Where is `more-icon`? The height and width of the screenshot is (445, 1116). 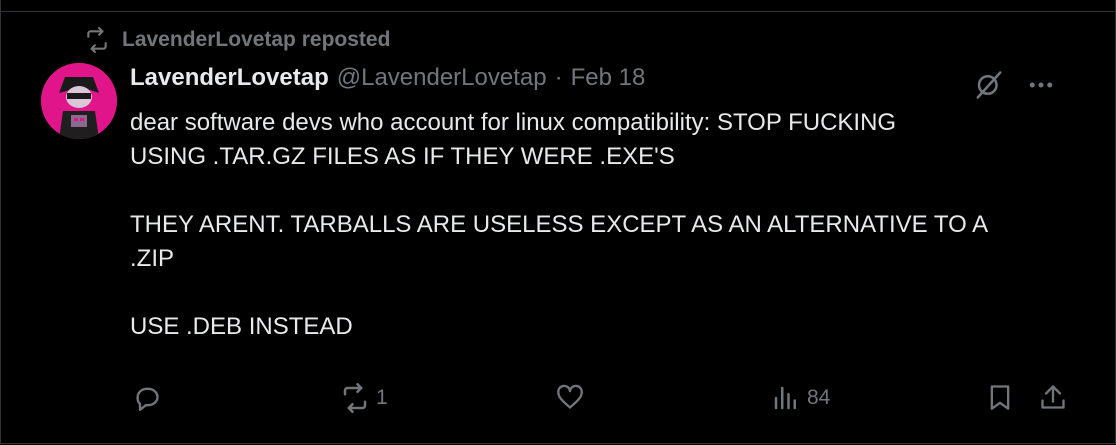 more-icon is located at coordinates (1041, 85).